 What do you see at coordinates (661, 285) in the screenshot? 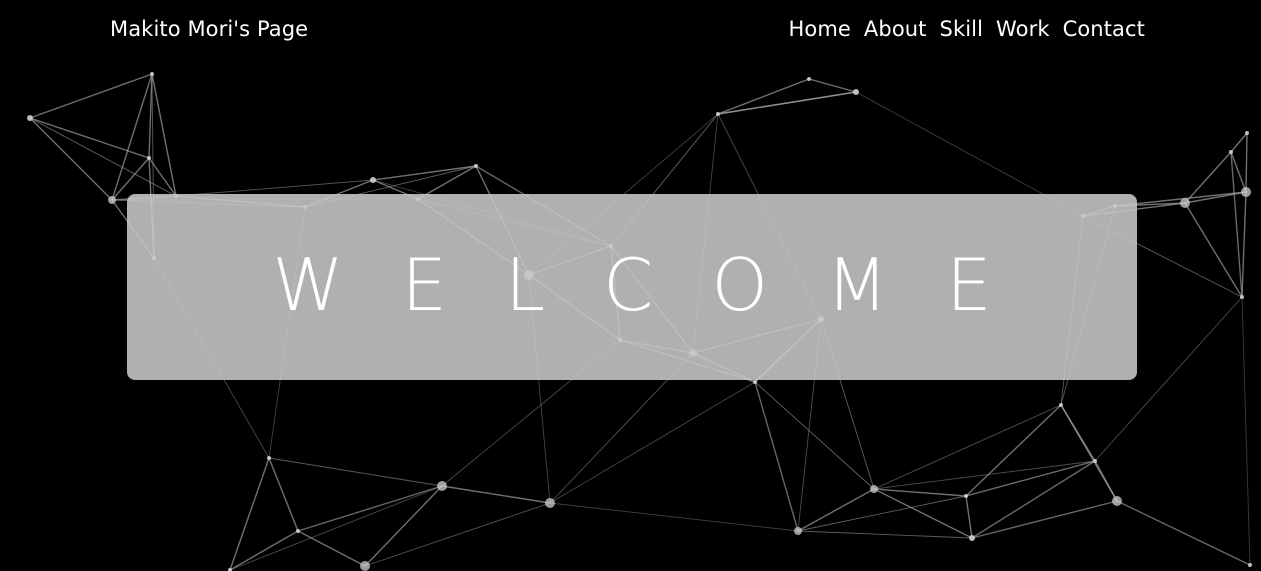
I see `welcome-heading: WELCOME` at bounding box center [661, 285].